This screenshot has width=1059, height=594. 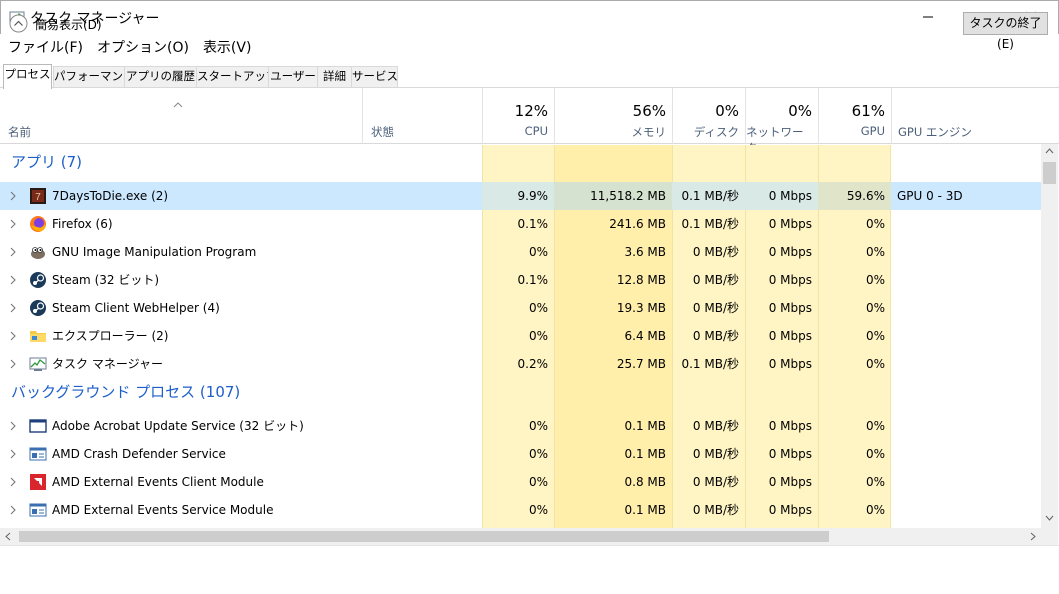 I want to click on vertical-scrollbar, so click(x=1049, y=336).